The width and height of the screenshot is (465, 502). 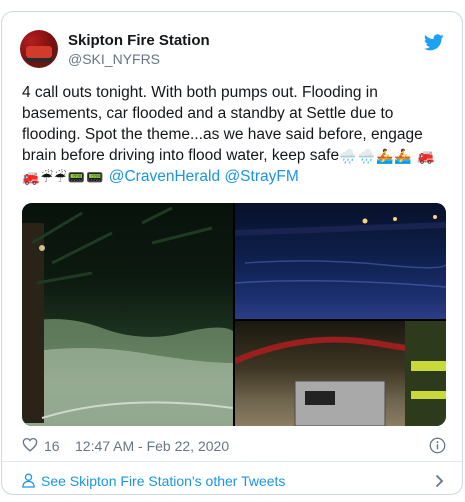 What do you see at coordinates (30, 444) in the screenshot?
I see `heart-icon` at bounding box center [30, 444].